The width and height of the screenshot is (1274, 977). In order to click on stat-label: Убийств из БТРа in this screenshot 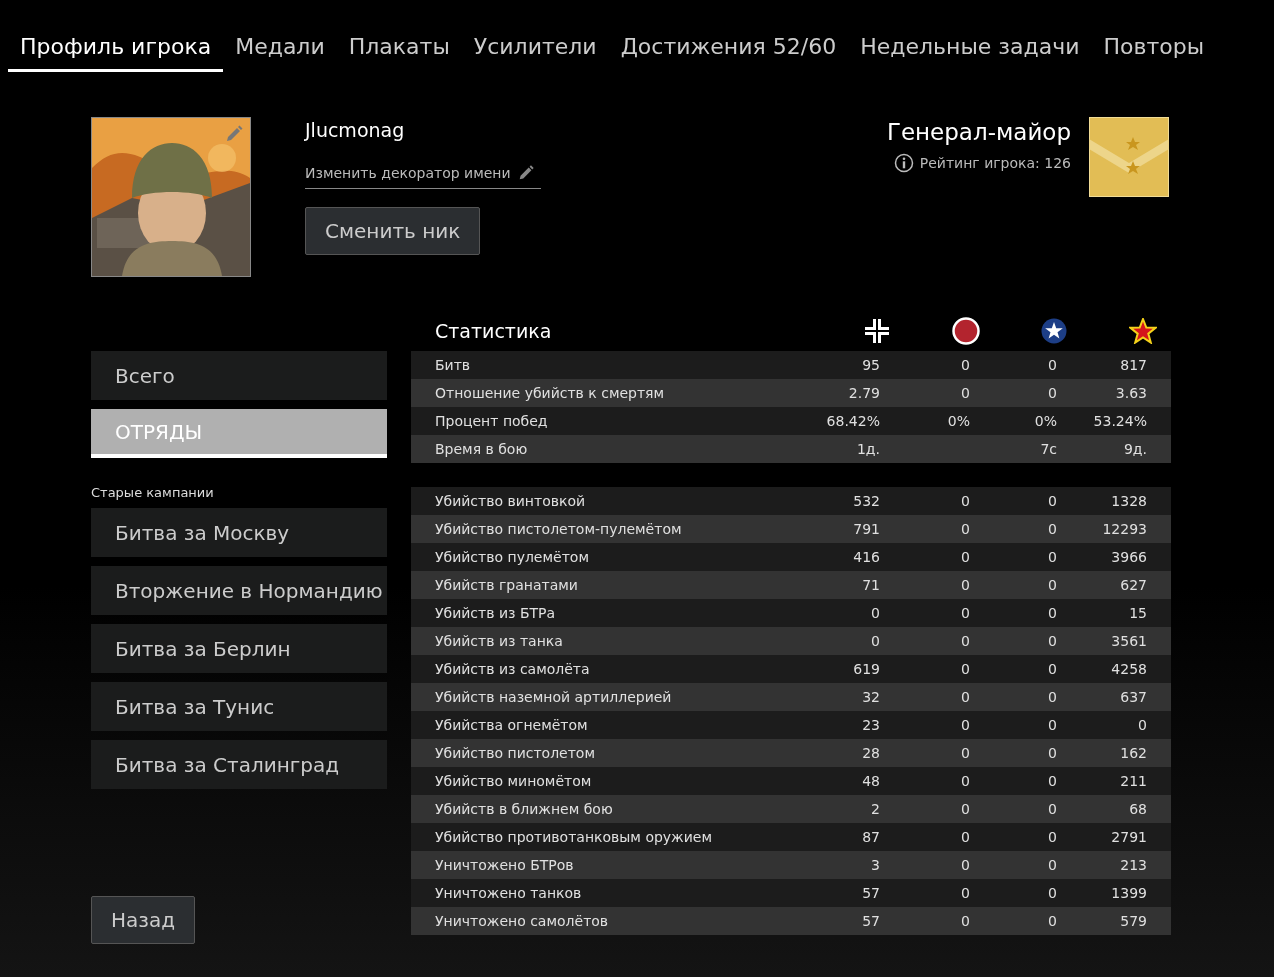, I will do `click(496, 613)`.